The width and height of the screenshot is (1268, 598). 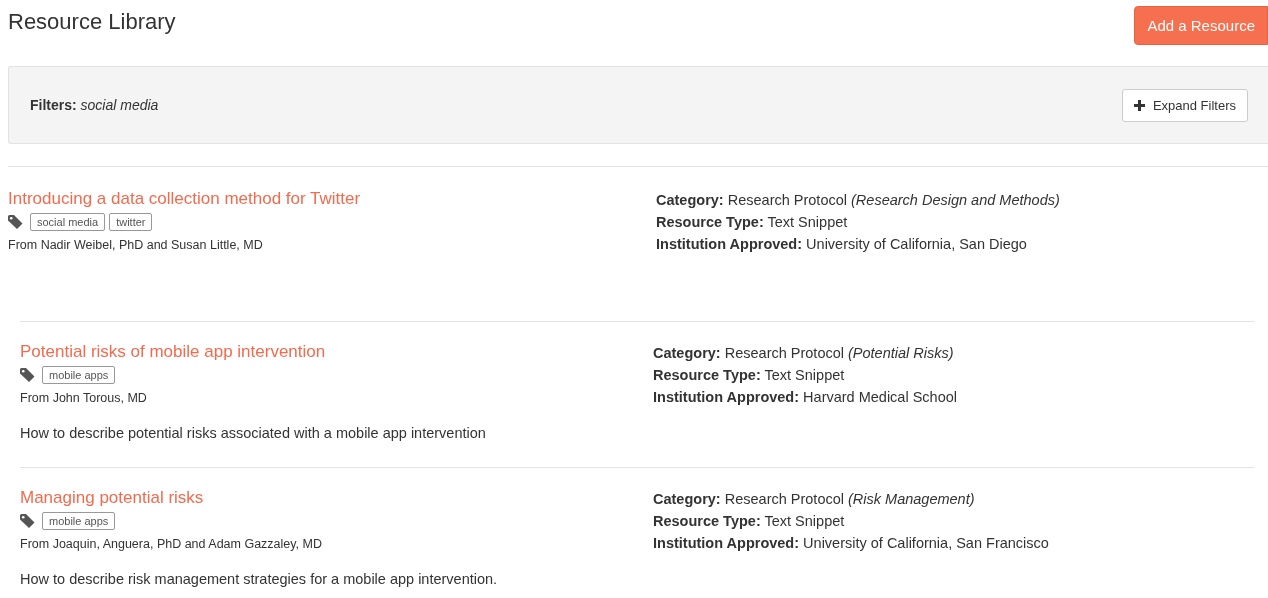 I want to click on page-title: Resource Library, so click(x=92, y=22).